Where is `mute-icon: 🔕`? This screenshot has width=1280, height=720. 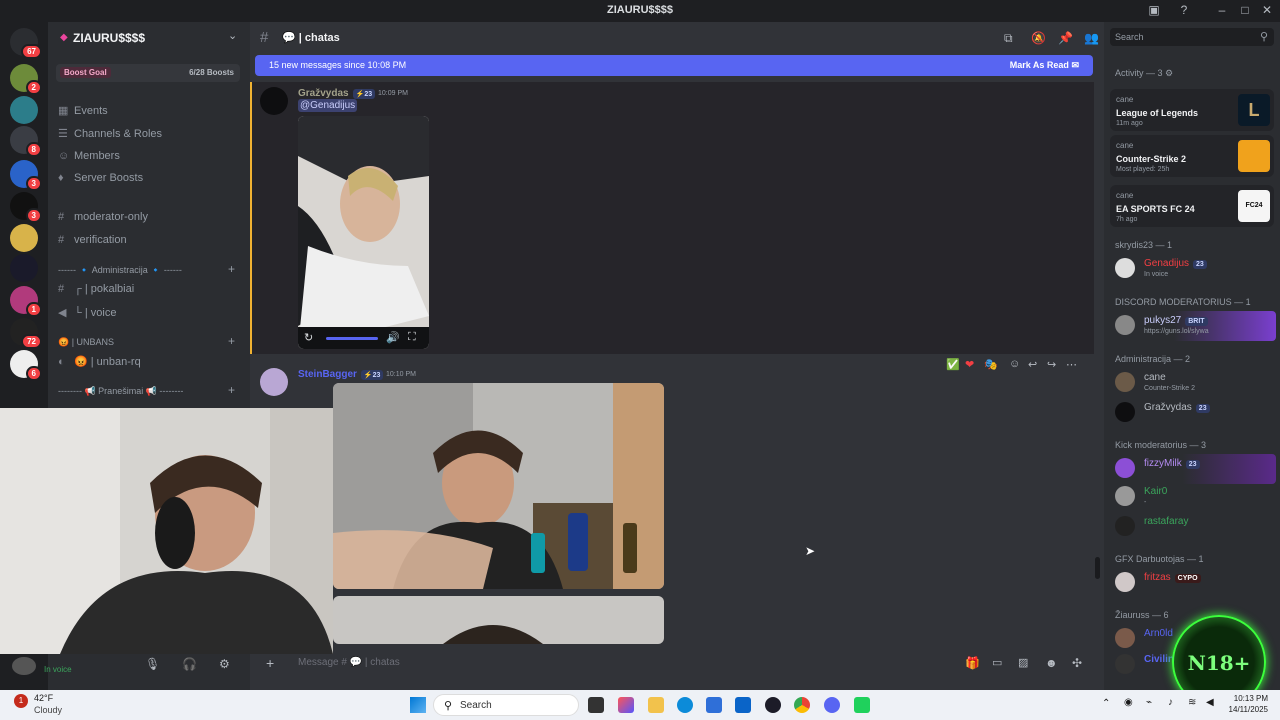 mute-icon: 🔕 is located at coordinates (1038, 38).